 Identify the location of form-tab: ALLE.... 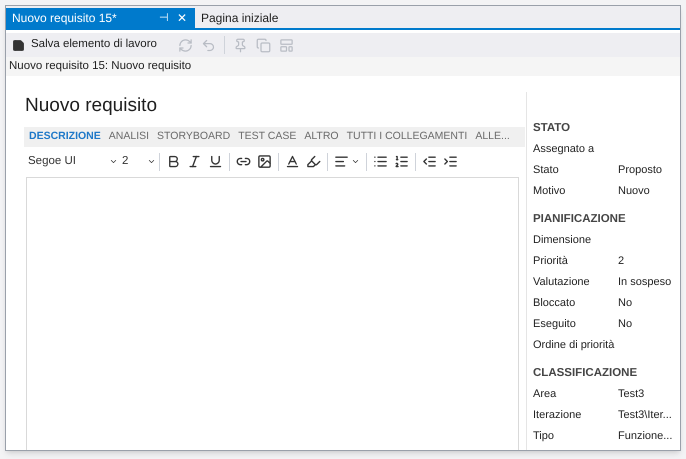
(492, 136).